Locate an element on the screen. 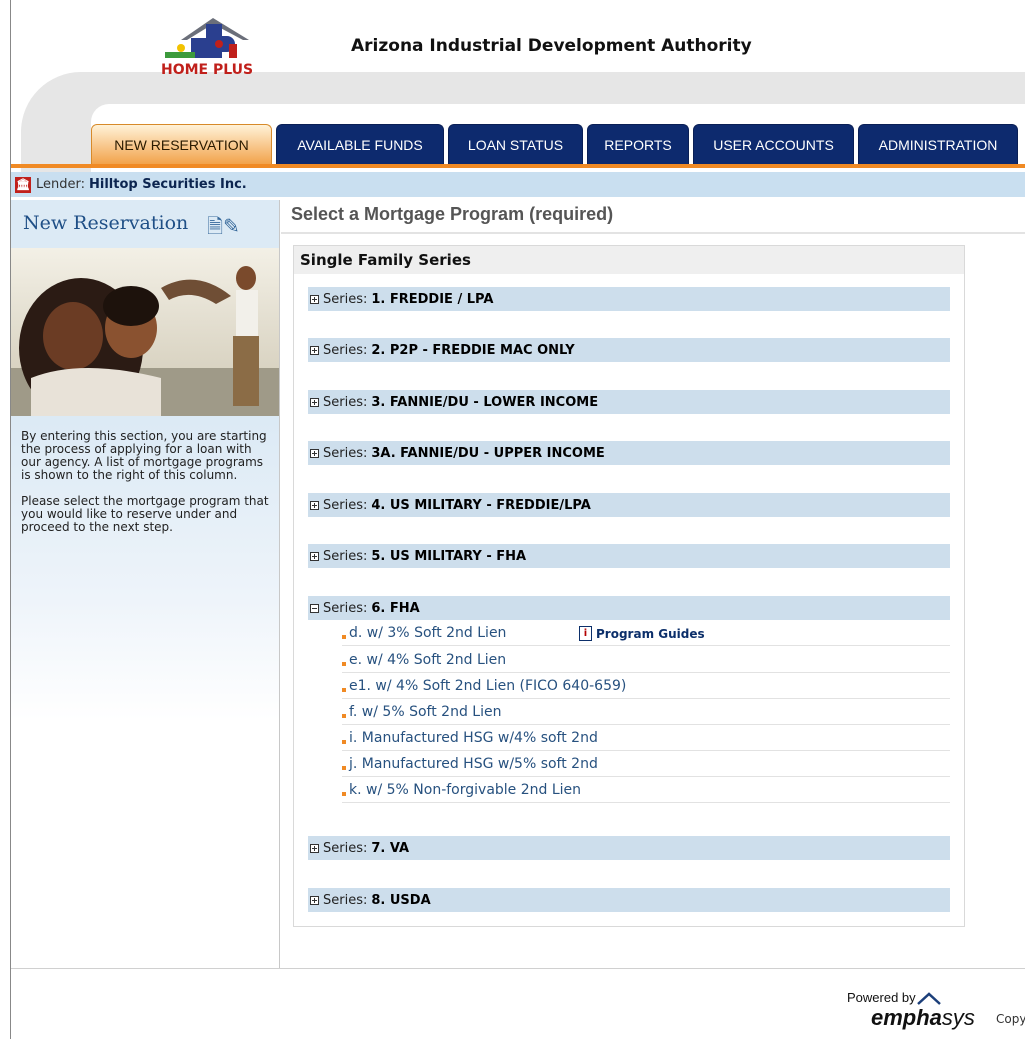 This screenshot has width=1025, height=1039. chevron-up-icon is located at coordinates (929, 998).